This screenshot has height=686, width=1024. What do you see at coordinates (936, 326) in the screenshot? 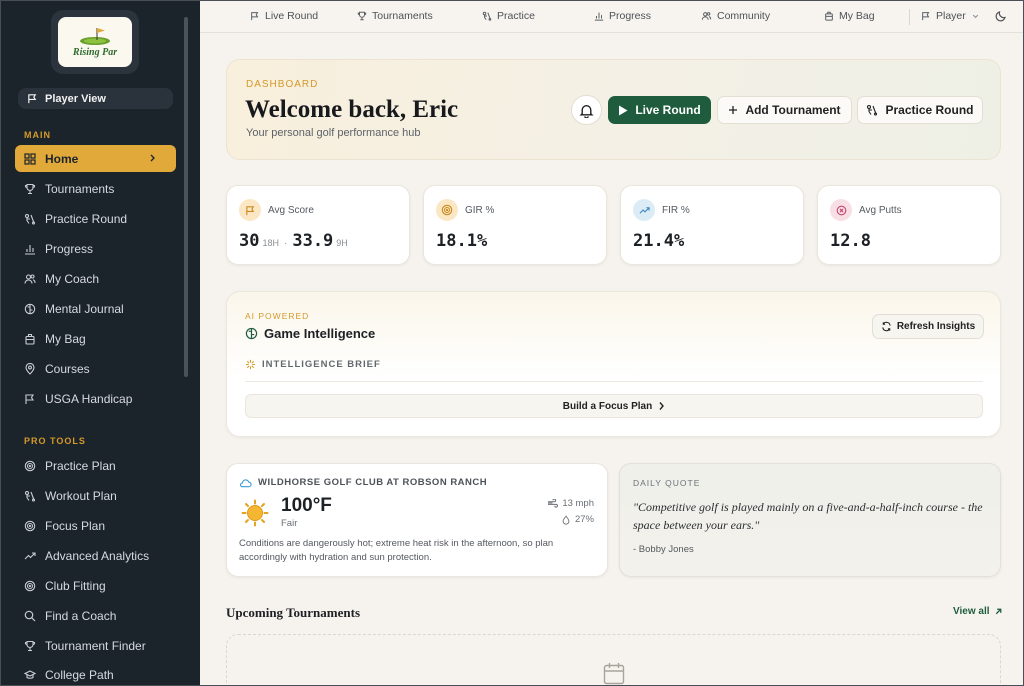
I see `refresh-label: Refresh Insights` at bounding box center [936, 326].